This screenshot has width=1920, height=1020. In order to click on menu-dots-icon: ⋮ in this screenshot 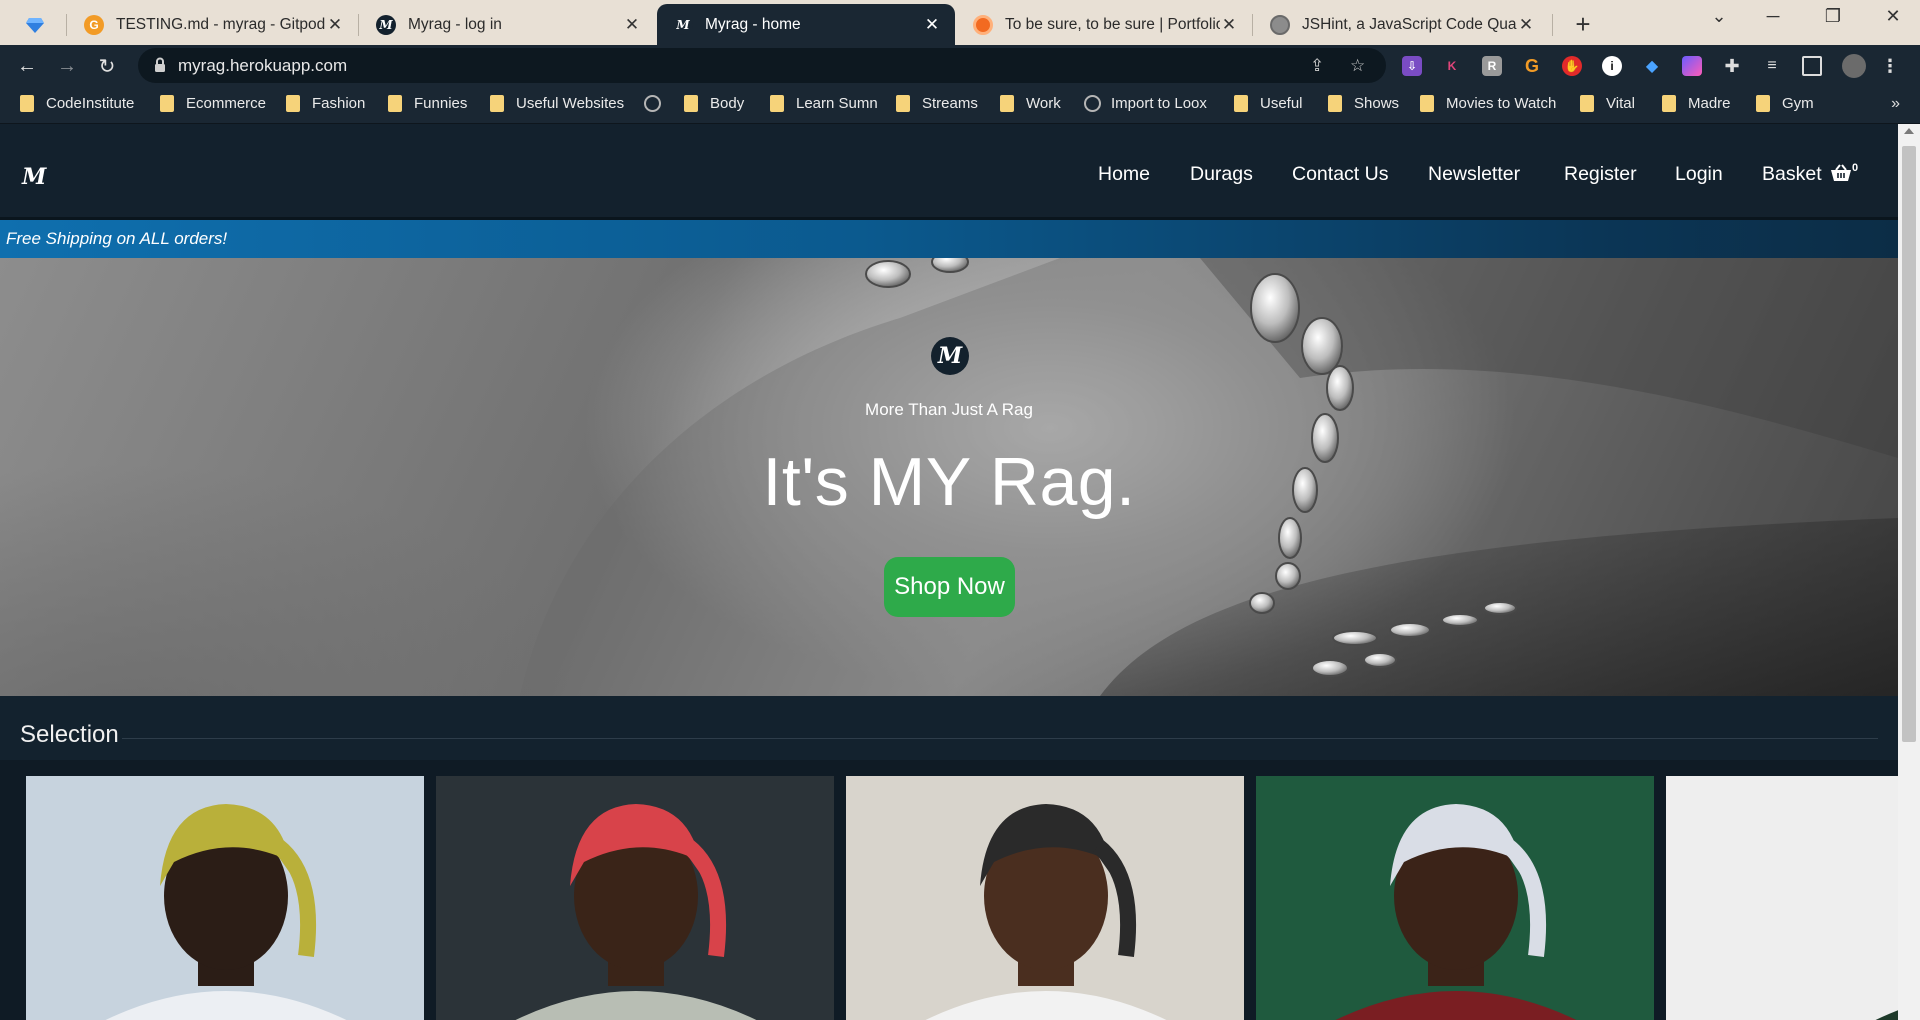, I will do `click(1890, 66)`.